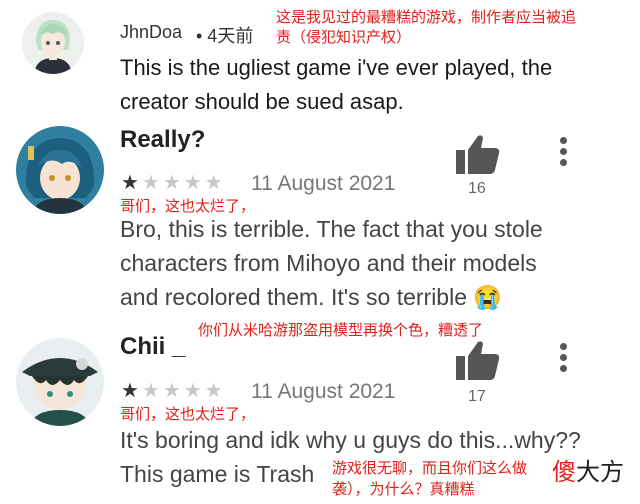 This screenshot has width=640, height=504. I want to click on review-text-line: characters from Mihoyo and their models, so click(328, 263).